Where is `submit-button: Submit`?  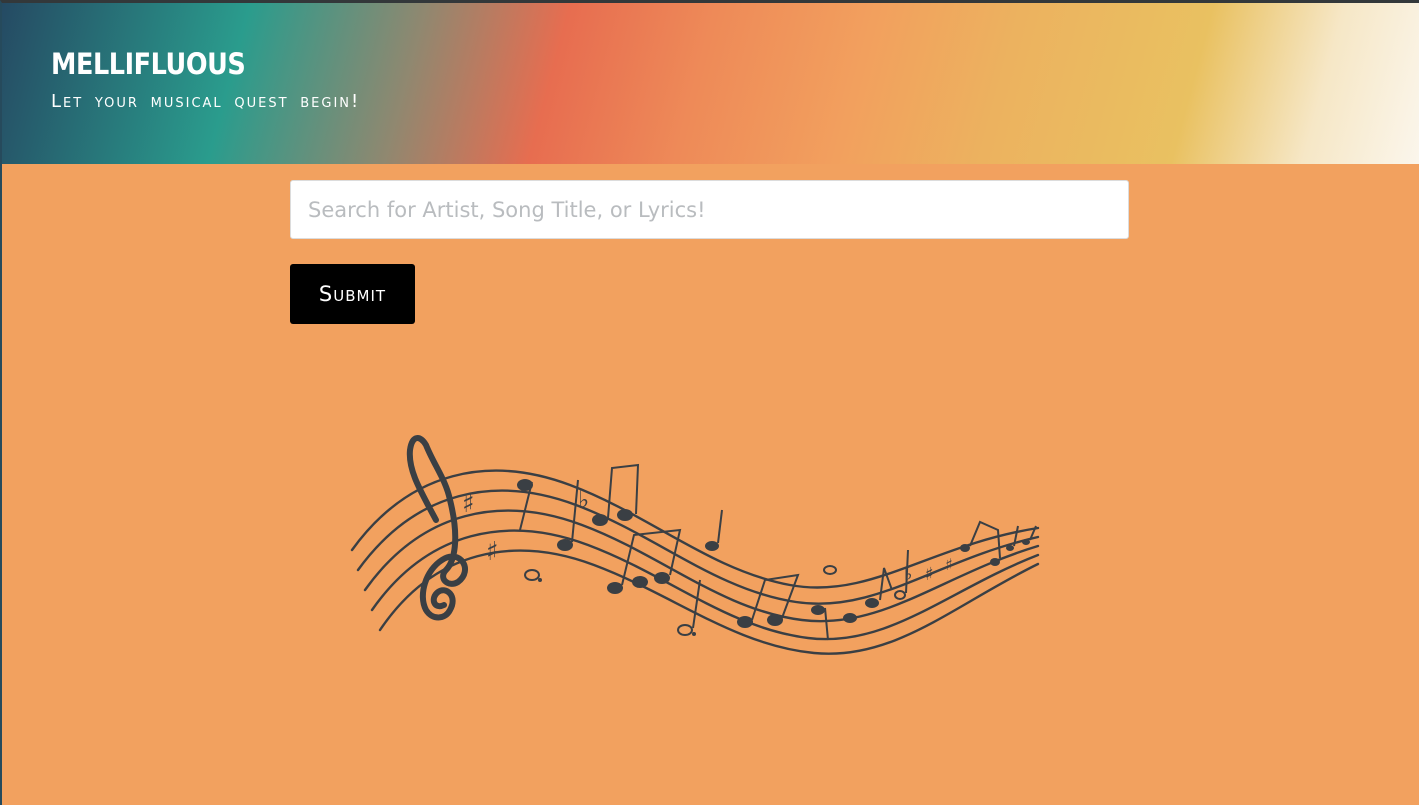 submit-button: Submit is located at coordinates (352, 294).